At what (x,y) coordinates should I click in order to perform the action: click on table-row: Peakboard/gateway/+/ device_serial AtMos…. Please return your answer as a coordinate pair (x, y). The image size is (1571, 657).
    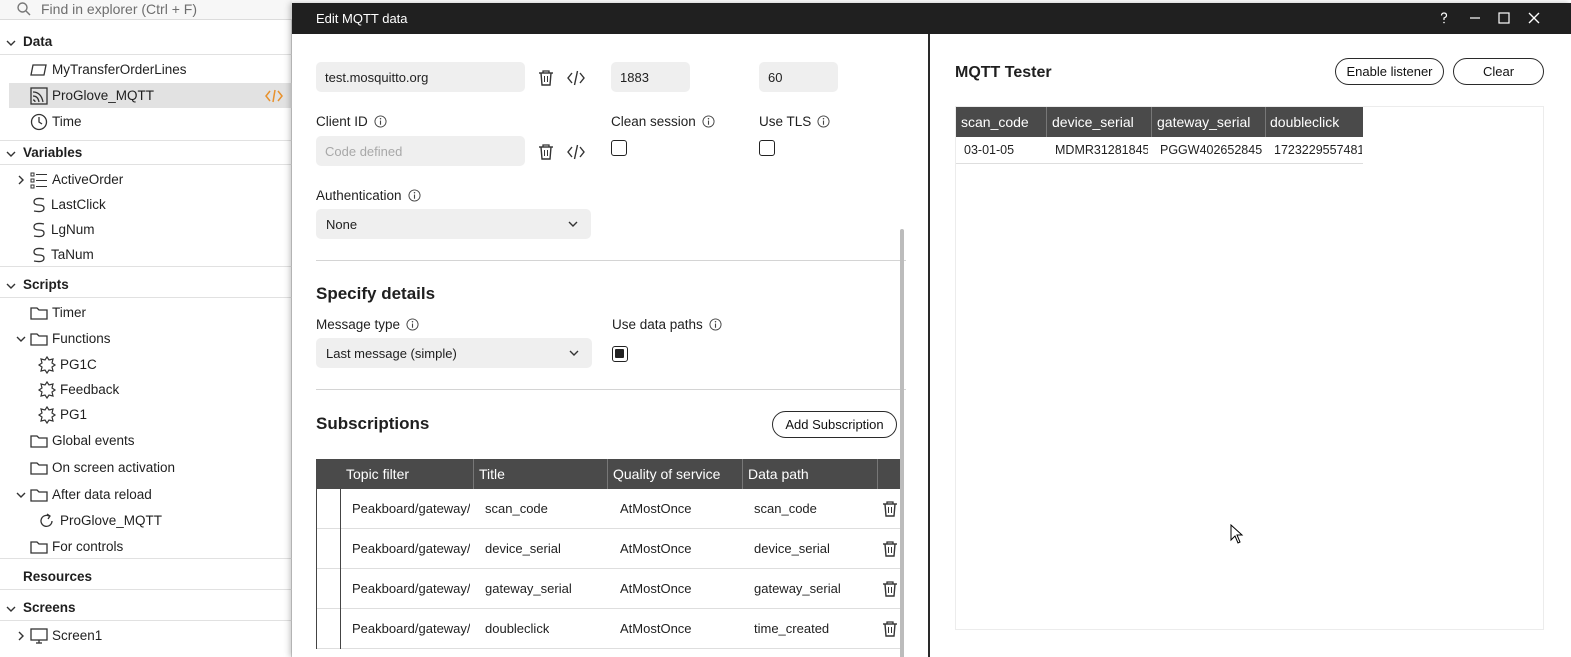
    Looking at the image, I should click on (610, 549).